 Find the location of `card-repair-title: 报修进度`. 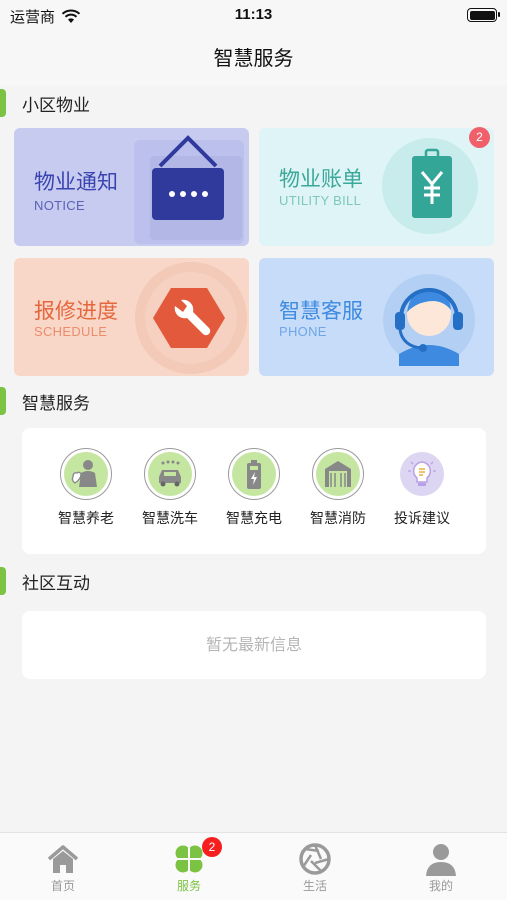

card-repair-title: 报修进度 is located at coordinates (76, 311).